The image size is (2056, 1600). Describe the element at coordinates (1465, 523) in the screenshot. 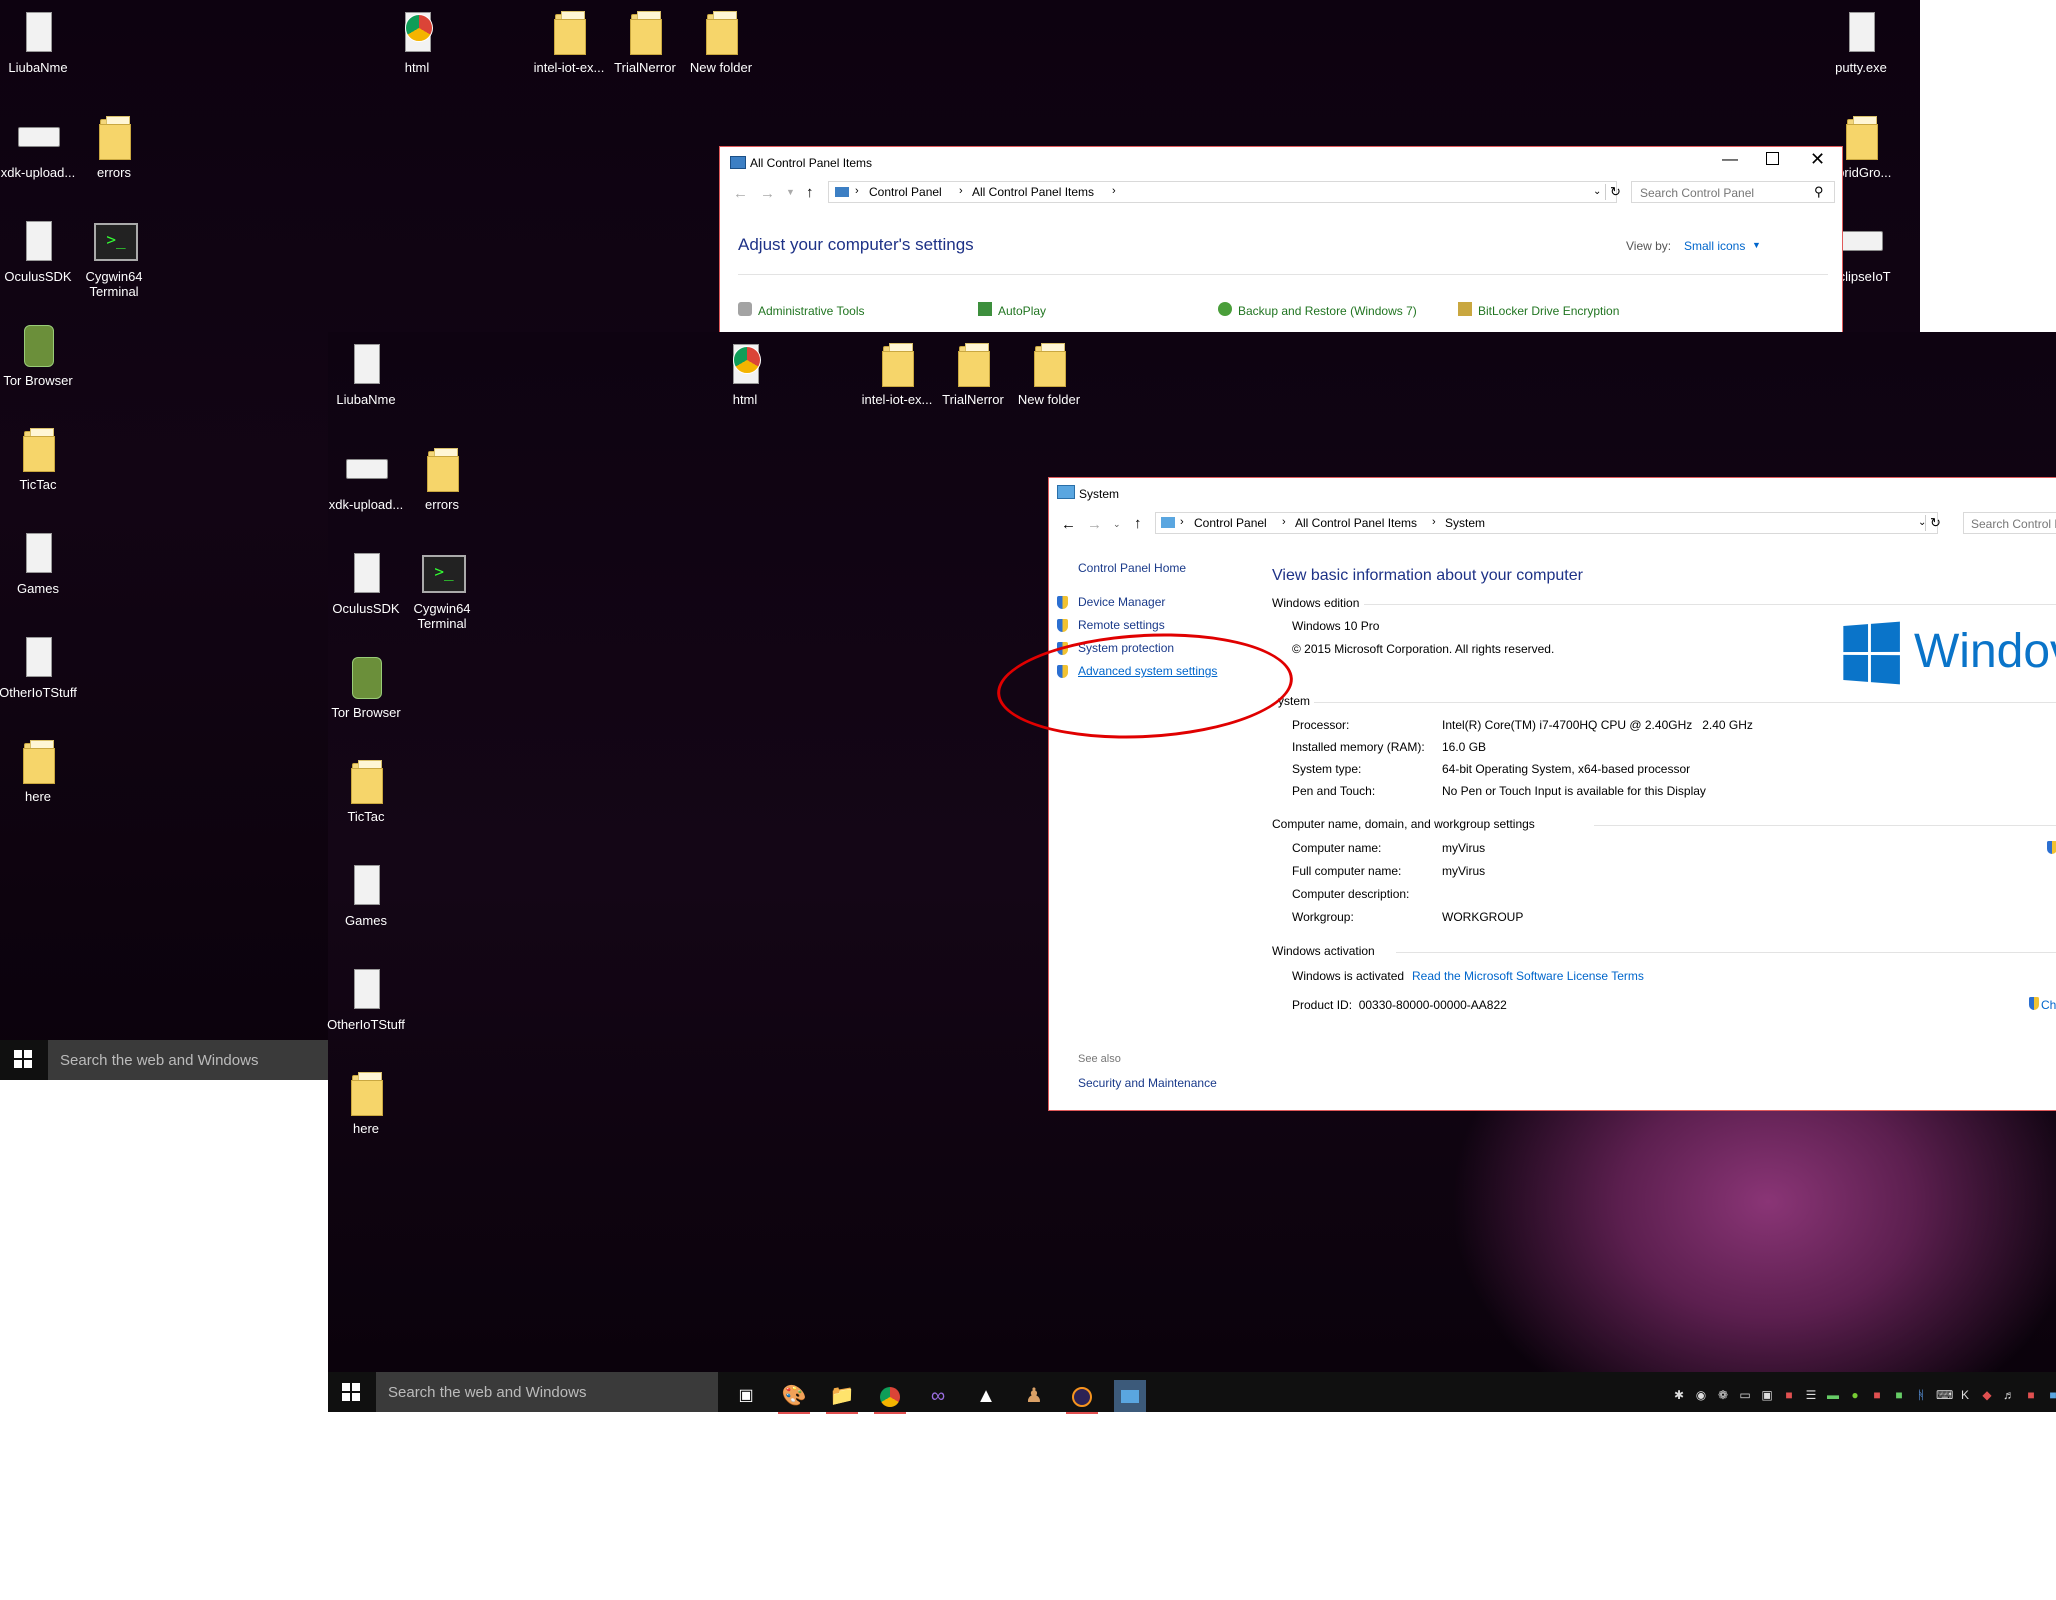

I see `breadcrumb-system: System` at that location.